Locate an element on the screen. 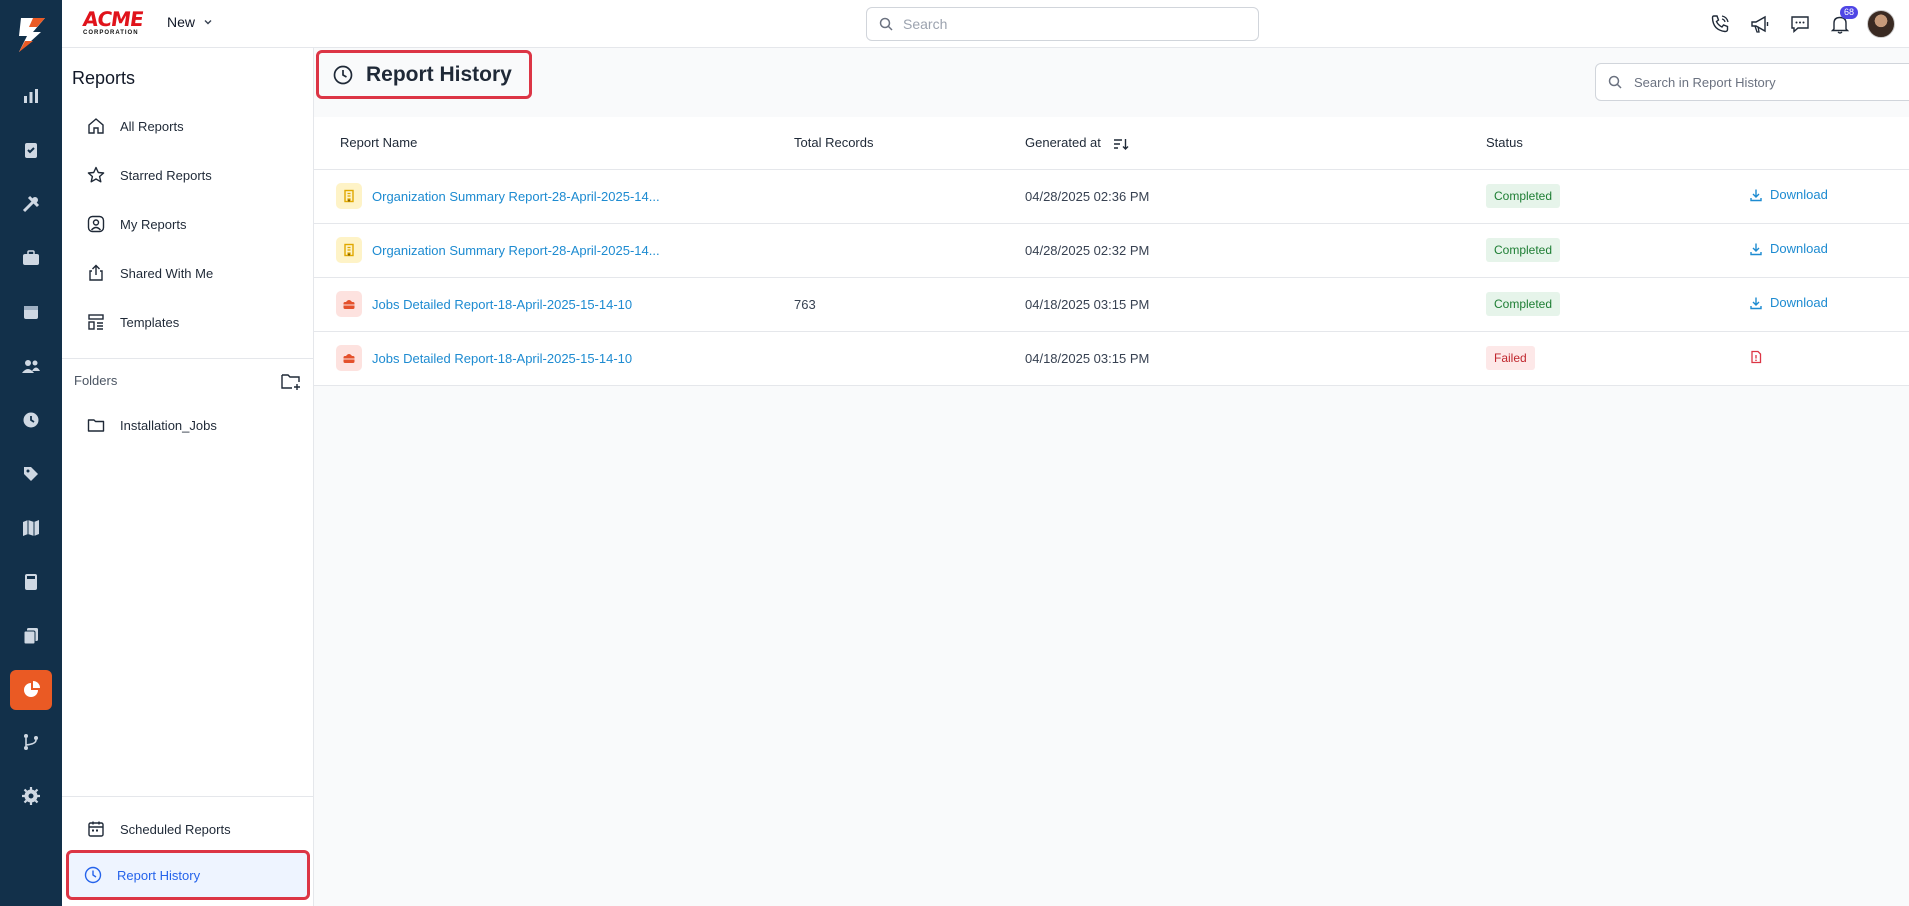  page-title: Report History is located at coordinates (439, 74).